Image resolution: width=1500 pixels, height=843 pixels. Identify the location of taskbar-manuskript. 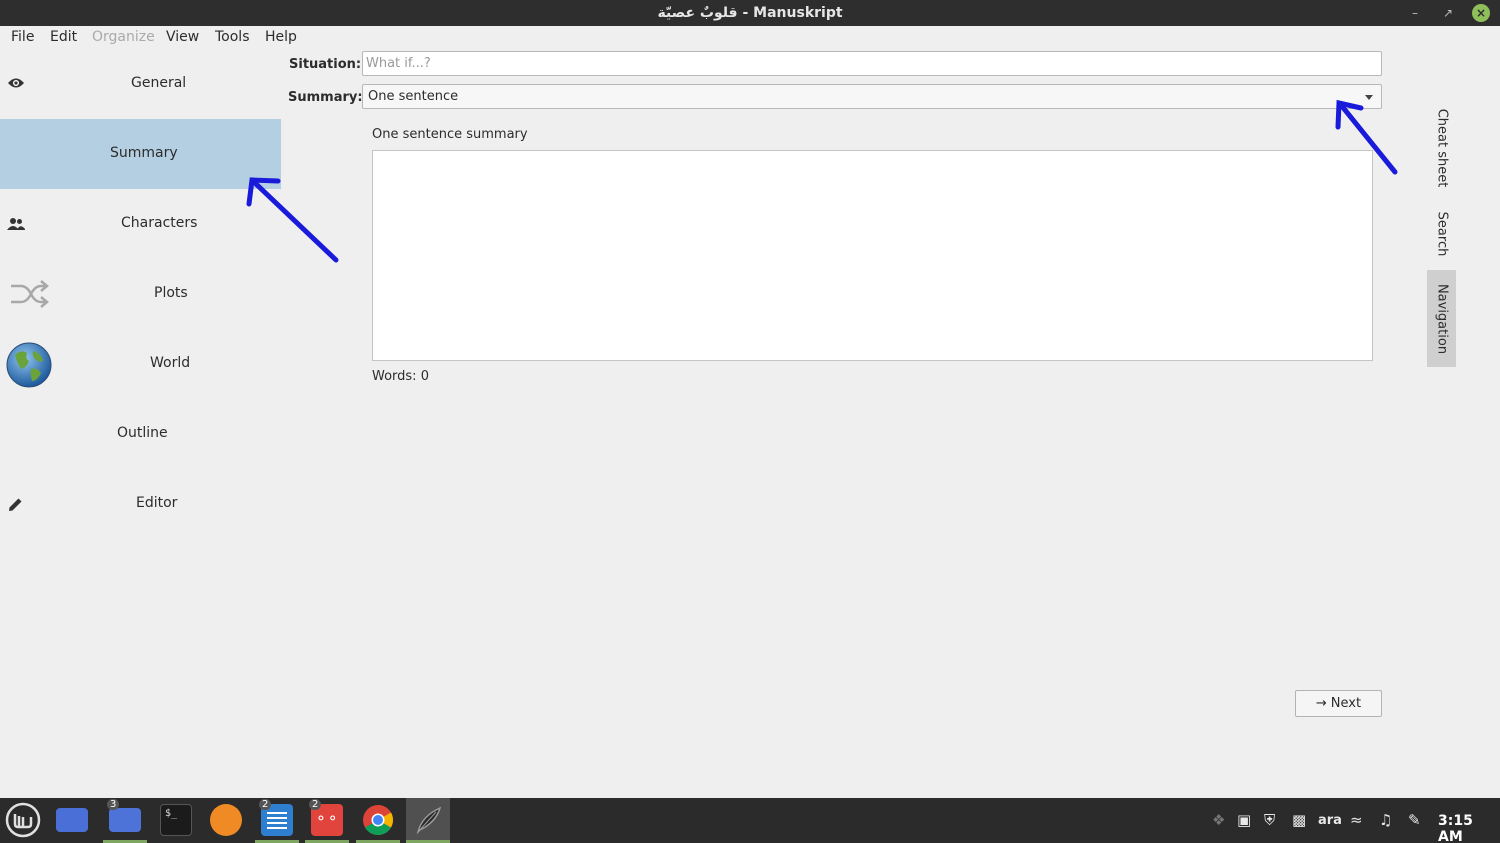
(428, 820).